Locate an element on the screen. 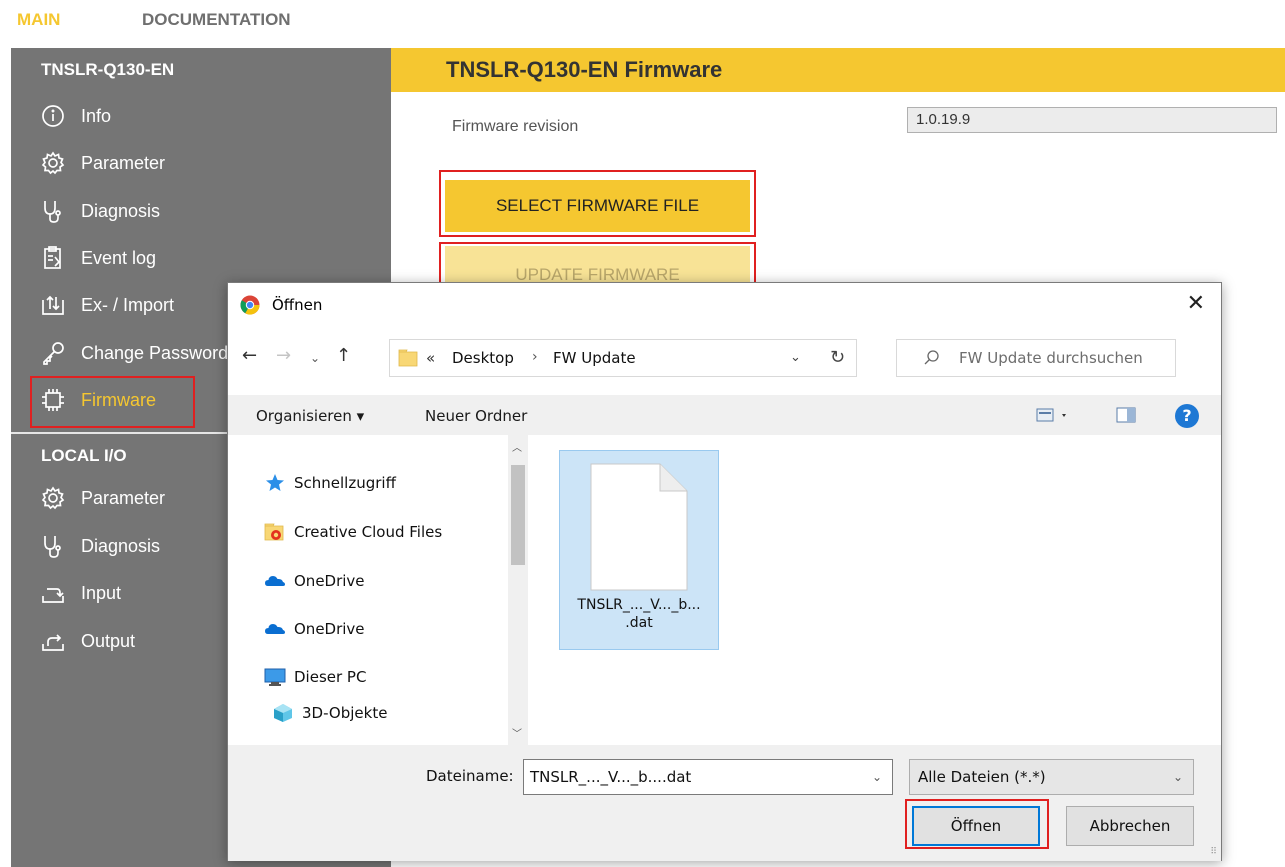 The height and width of the screenshot is (867, 1285). breadcrumb-desktop: Desktop is located at coordinates (483, 358).